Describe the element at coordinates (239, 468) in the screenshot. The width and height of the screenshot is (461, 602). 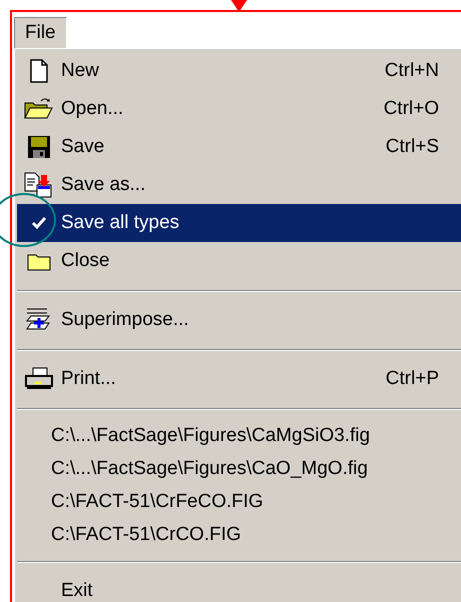
I see `recent-file-item: C:\...\FactSage\Figures\CaO_MgO.fig` at that location.